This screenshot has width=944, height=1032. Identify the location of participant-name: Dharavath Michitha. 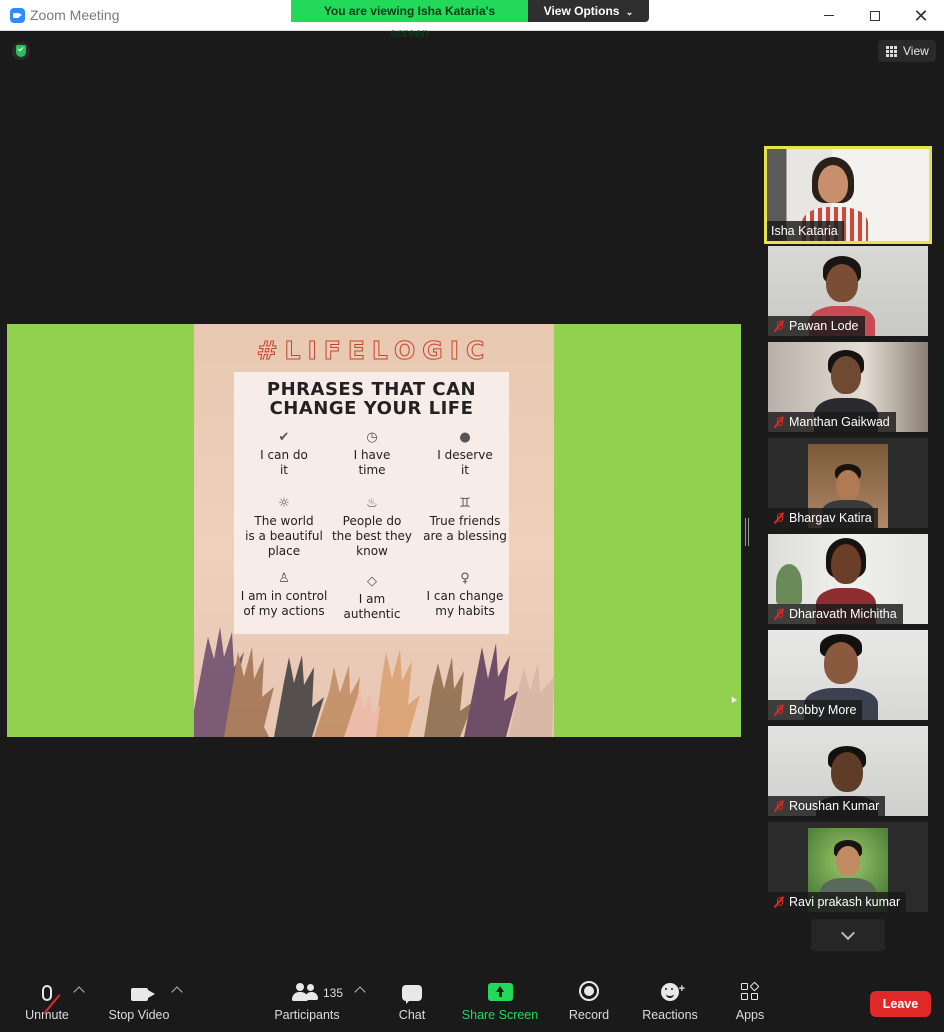
(843, 614).